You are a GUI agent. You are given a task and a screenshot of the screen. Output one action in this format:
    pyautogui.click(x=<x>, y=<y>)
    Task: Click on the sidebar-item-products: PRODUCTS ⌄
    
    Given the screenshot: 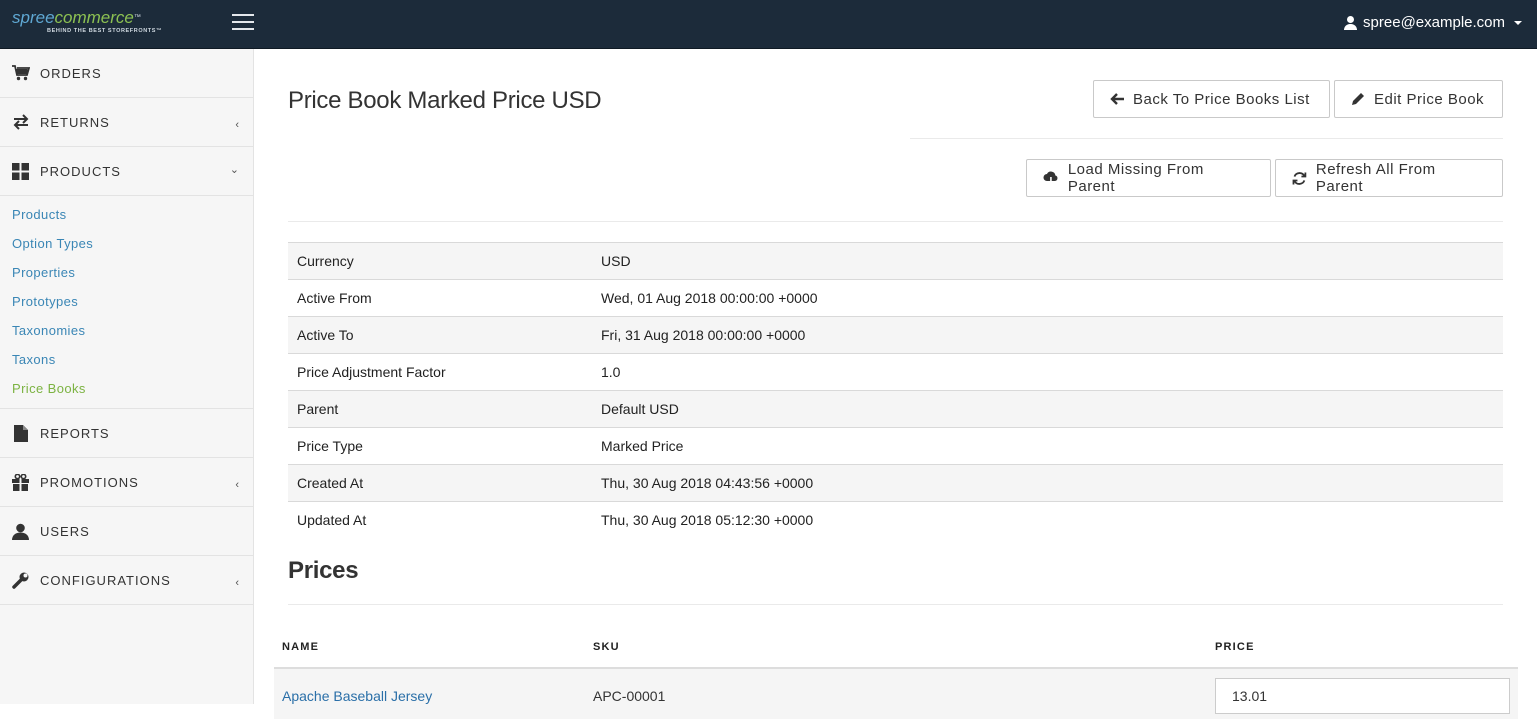 What is the action you would take?
    pyautogui.click(x=126, y=171)
    